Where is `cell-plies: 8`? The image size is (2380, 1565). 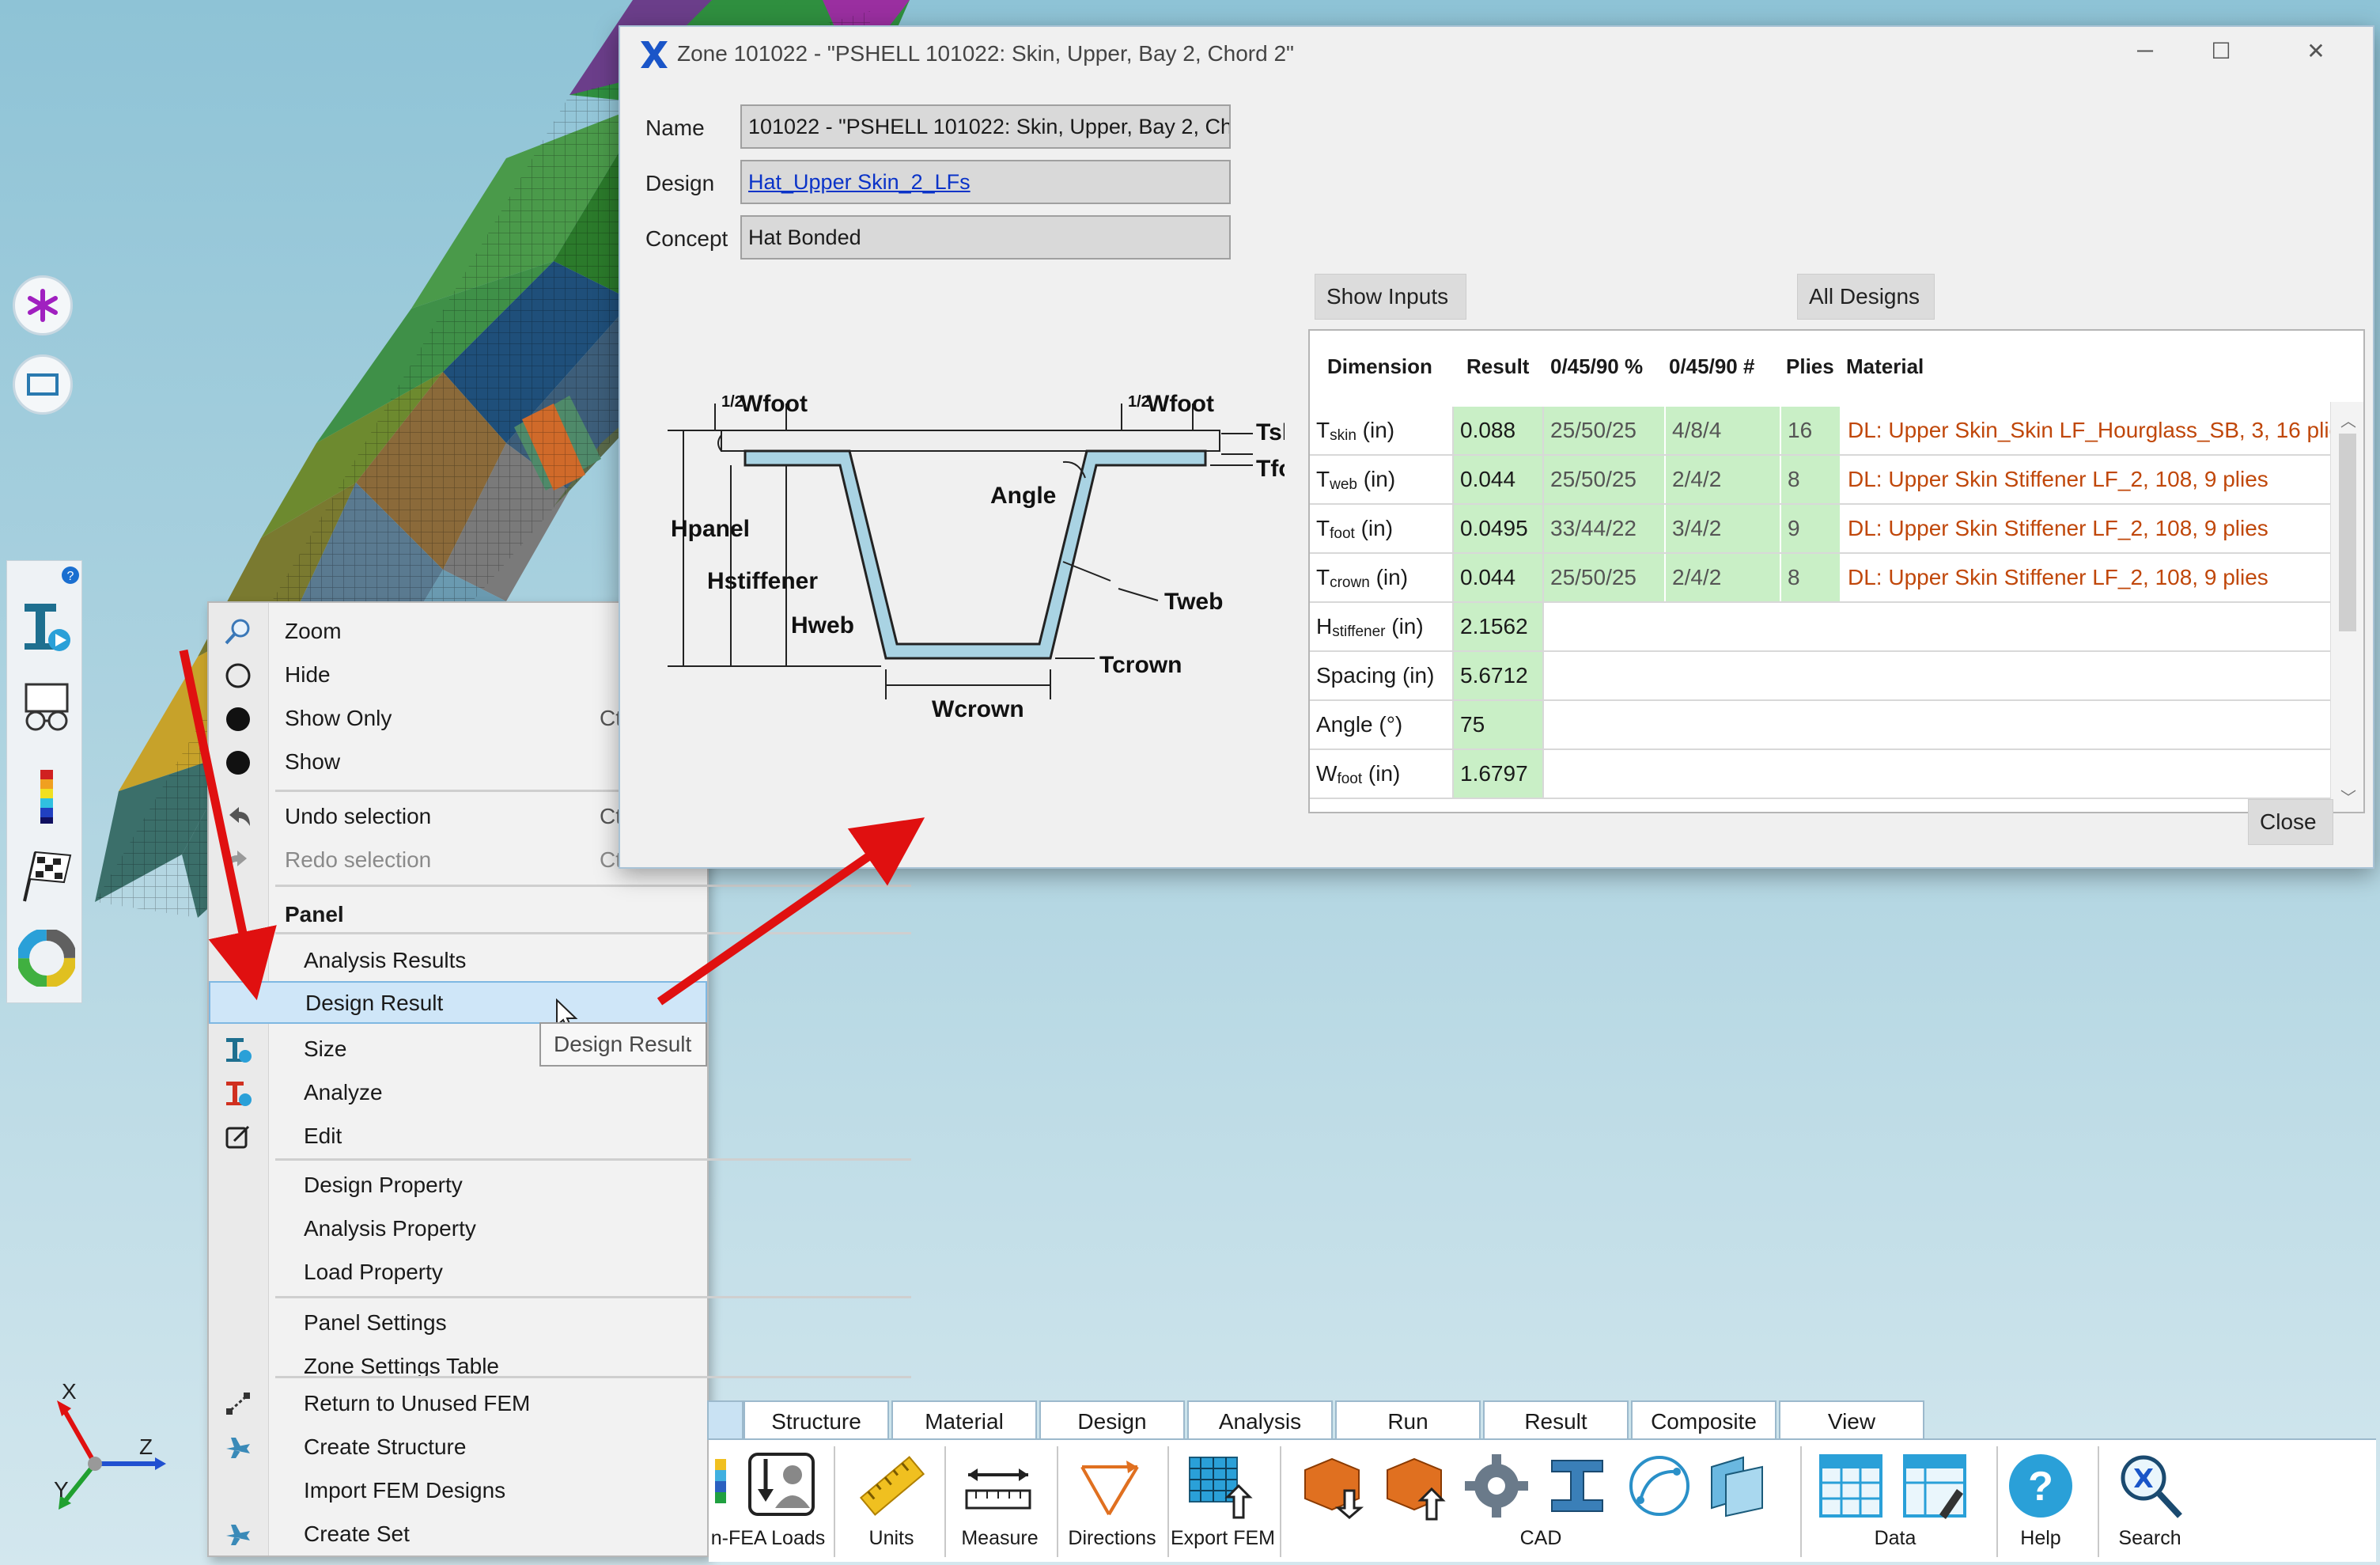 cell-plies: 8 is located at coordinates (1810, 479).